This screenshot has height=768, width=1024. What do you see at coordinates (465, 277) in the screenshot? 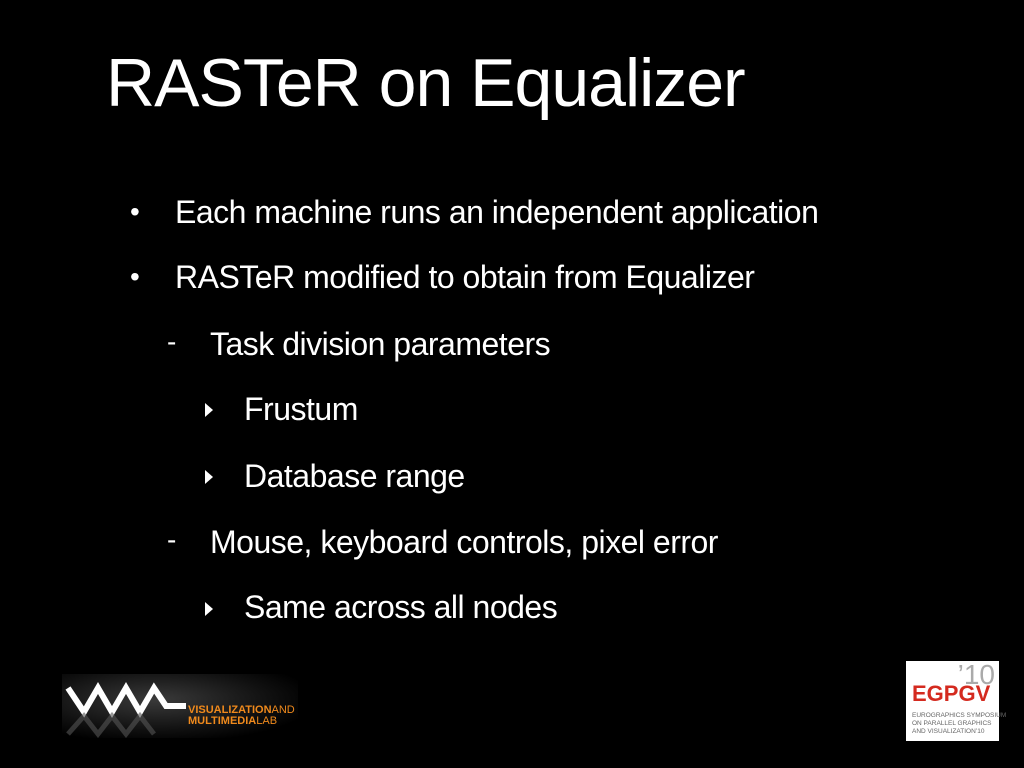
I see `bullet-item: RASTeR modified to obtain from Equalizer` at bounding box center [465, 277].